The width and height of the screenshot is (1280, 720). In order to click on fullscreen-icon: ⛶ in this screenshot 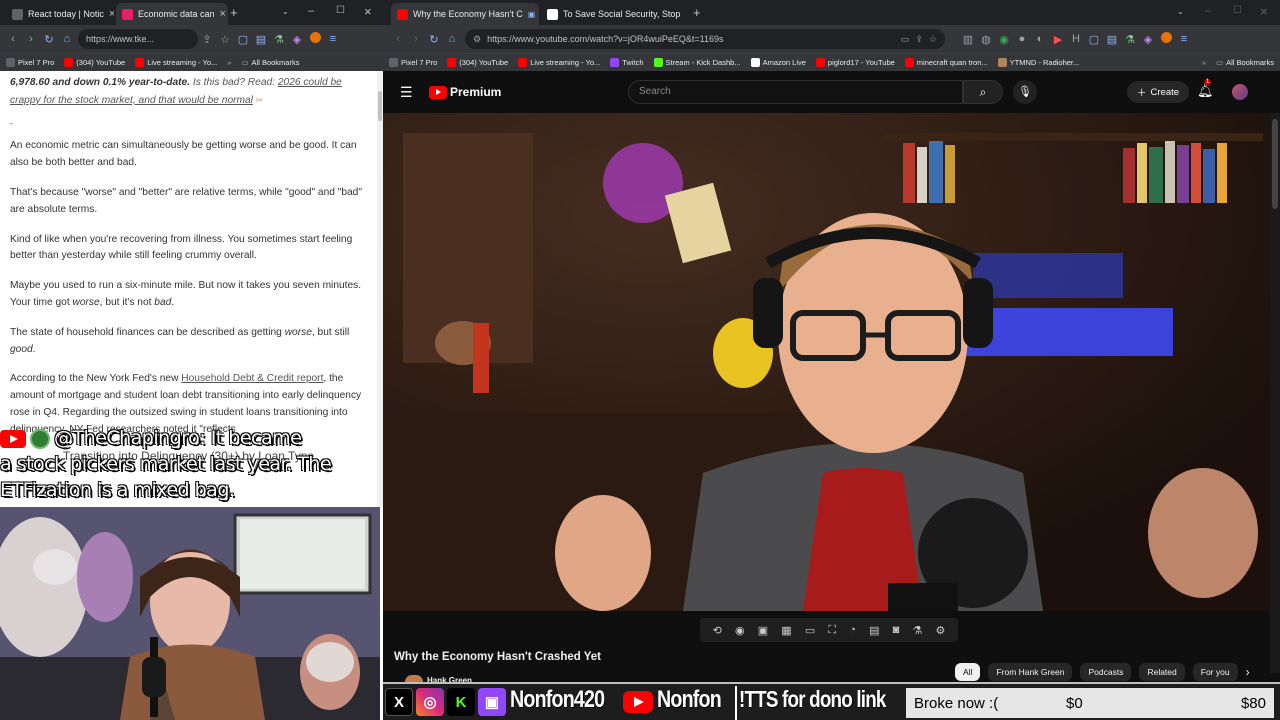, I will do `click(832, 630)`.